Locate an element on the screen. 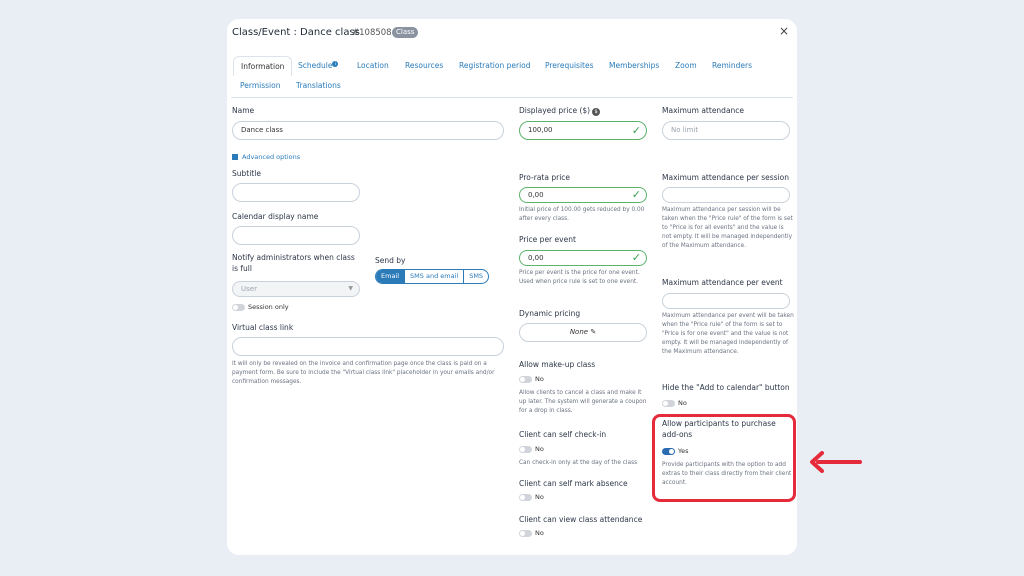 Image resolution: width=1024 pixels, height=576 pixels. dynamic-pricing-button: None ✎ is located at coordinates (583, 332).